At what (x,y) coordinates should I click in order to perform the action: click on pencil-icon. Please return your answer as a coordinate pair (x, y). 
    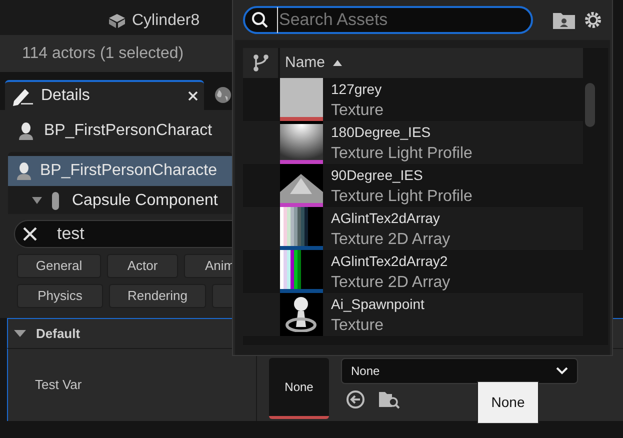
    Looking at the image, I should click on (22, 96).